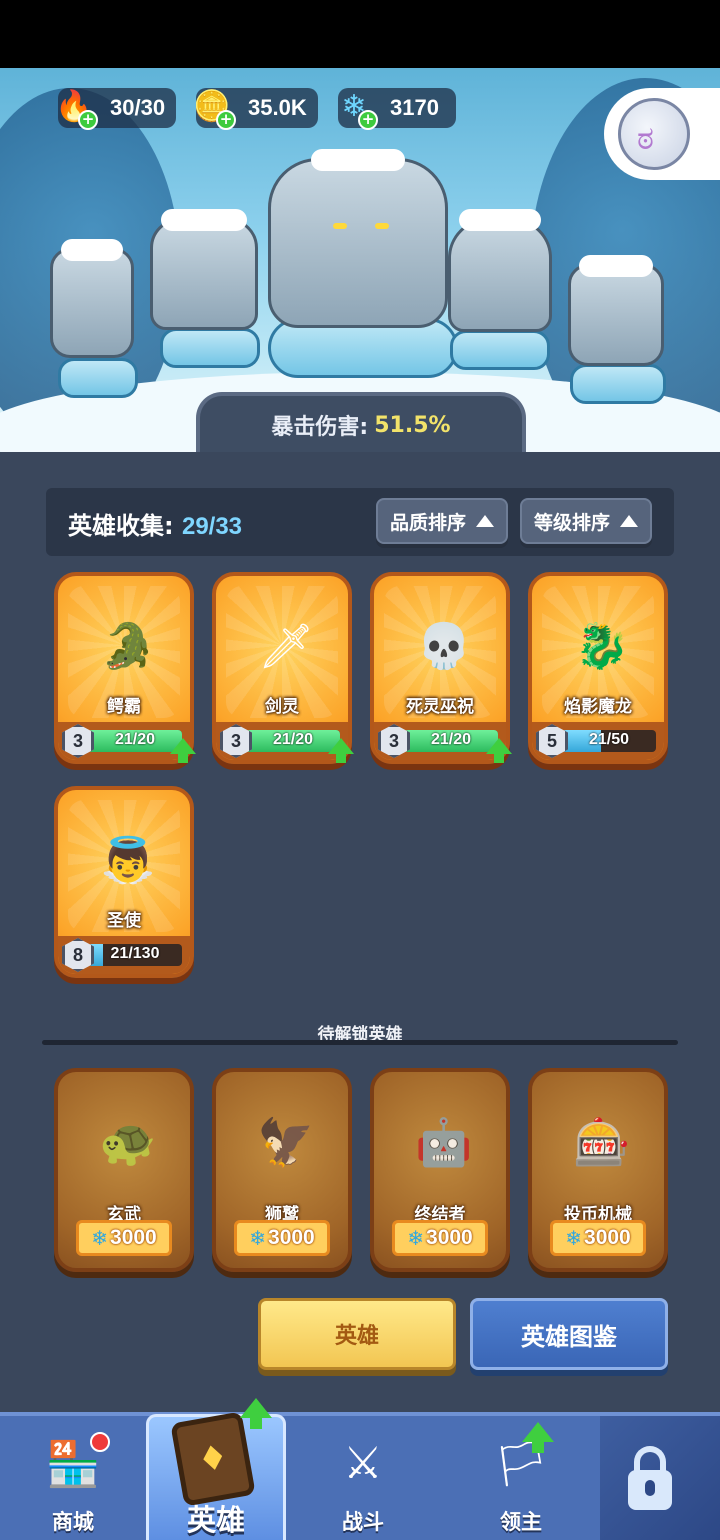 This screenshot has width=720, height=1540. What do you see at coordinates (521, 1476) in the screenshot?
I see `nav-lord: 🏳 领主` at bounding box center [521, 1476].